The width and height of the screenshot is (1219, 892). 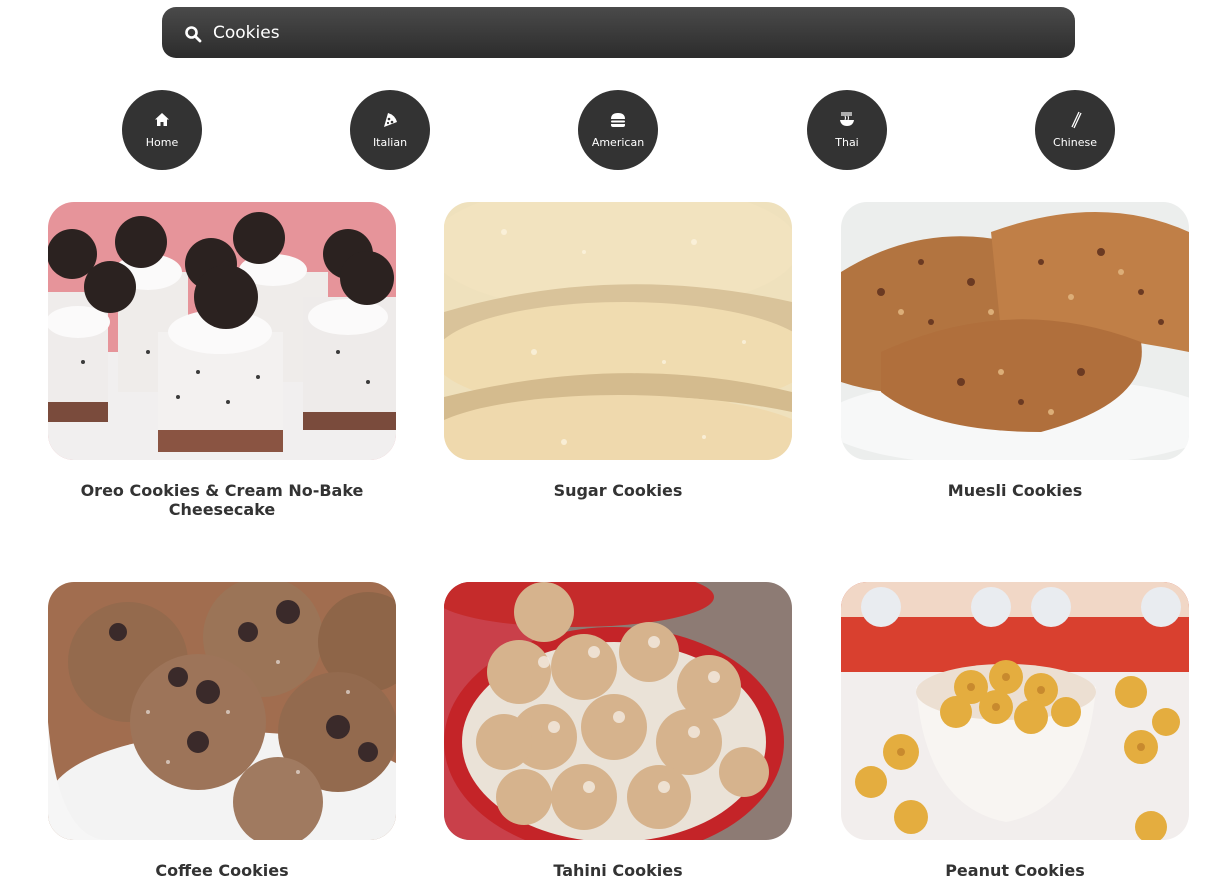 What do you see at coordinates (618, 490) in the screenshot?
I see `recipe-title: Sugar Cookies` at bounding box center [618, 490].